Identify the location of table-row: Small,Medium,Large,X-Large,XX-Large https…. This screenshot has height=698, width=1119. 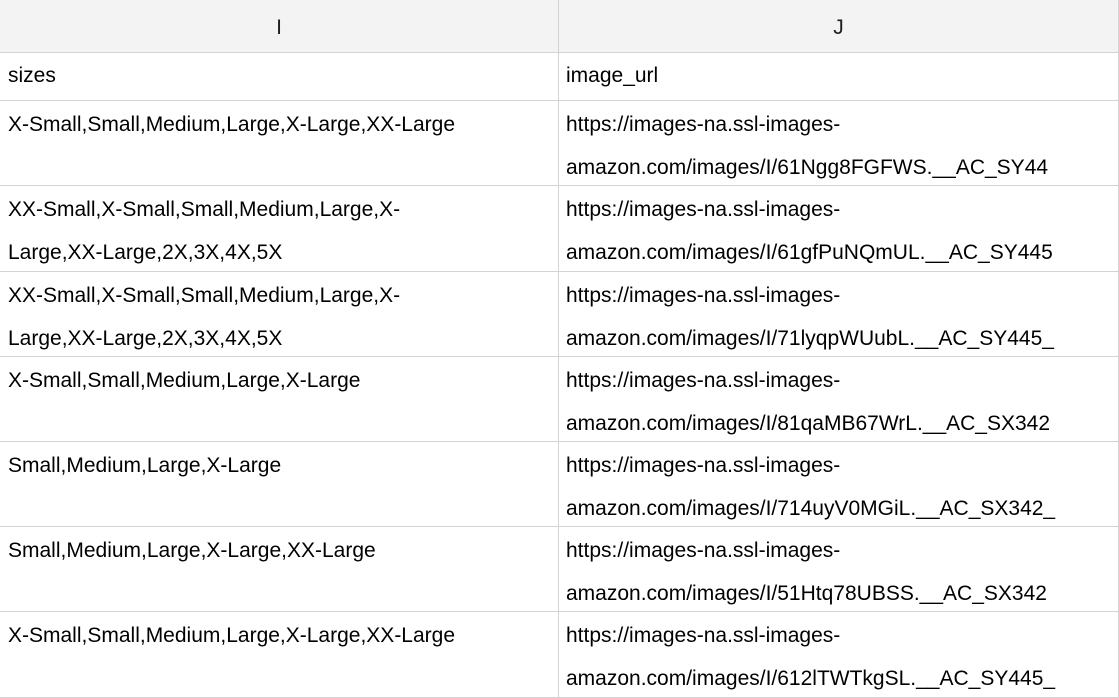
(559, 569).